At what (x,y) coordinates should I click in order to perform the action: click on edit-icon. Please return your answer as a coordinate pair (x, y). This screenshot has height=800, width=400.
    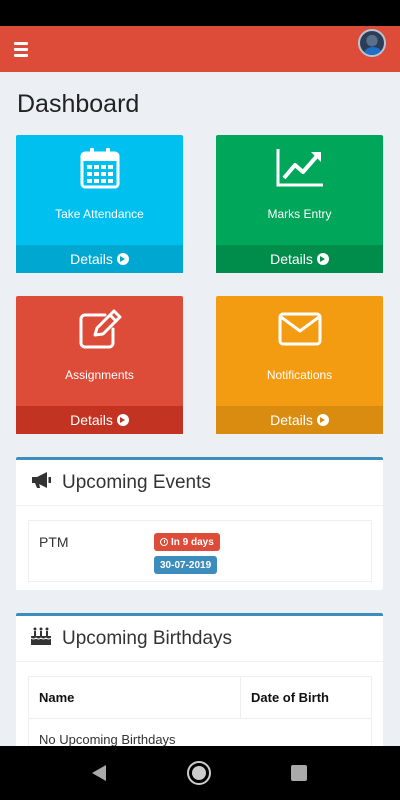
    Looking at the image, I should click on (99, 329).